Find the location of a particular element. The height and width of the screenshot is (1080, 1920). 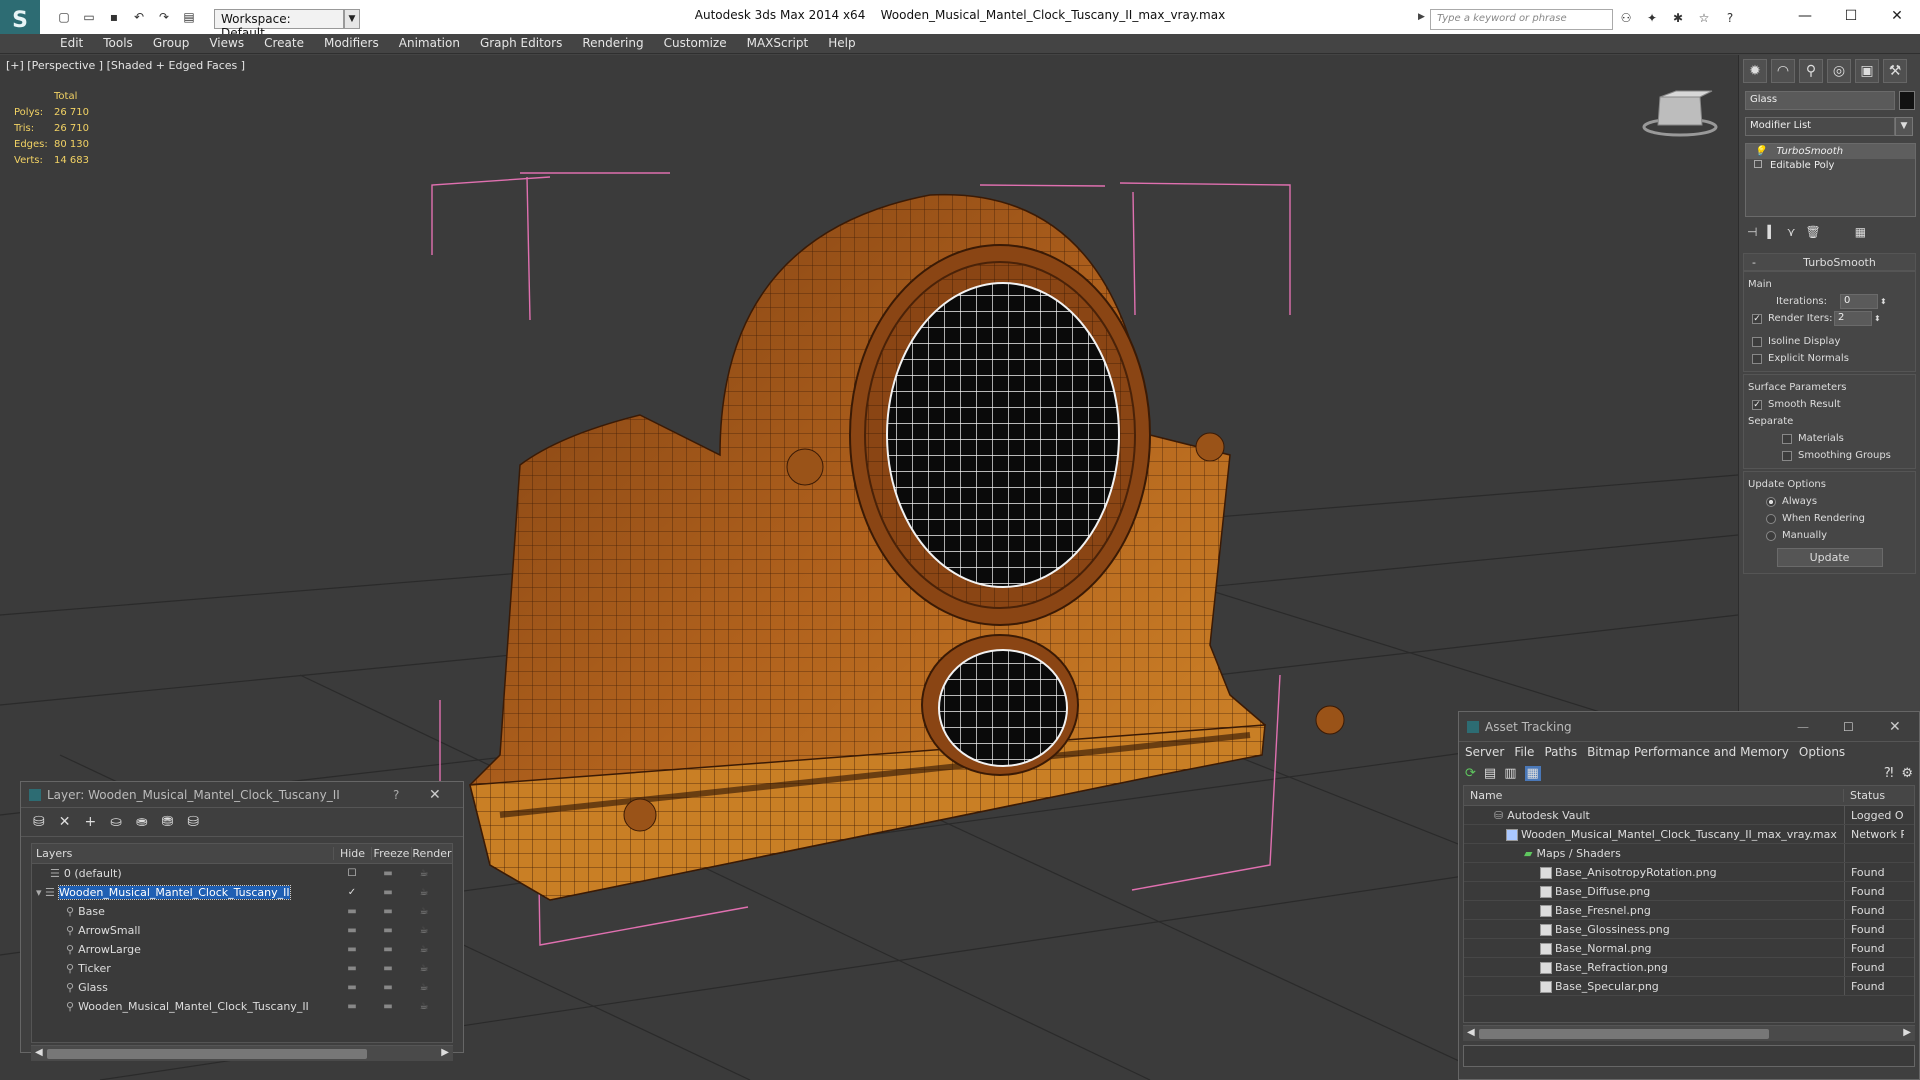

menu-tools: Tools is located at coordinates (118, 43).